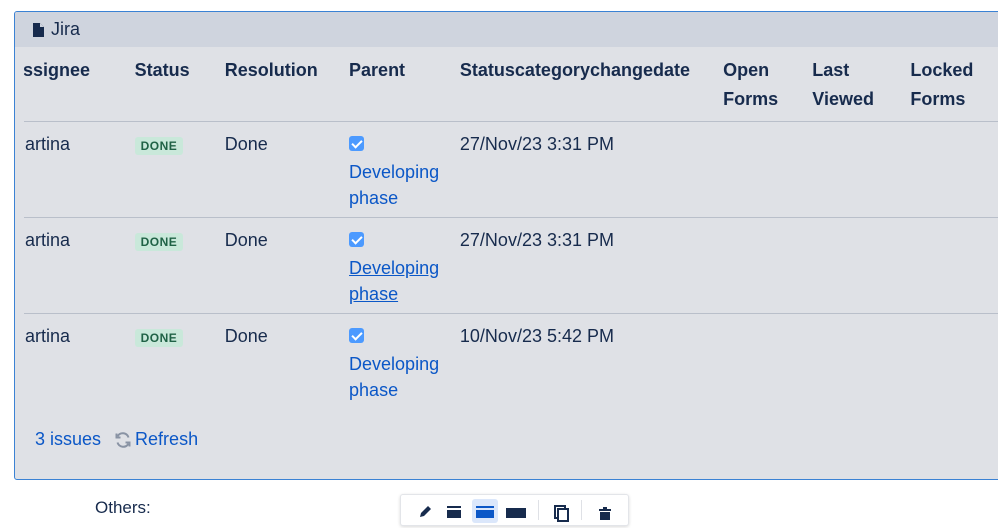  Describe the element at coordinates (123, 439) in the screenshot. I see `refresh-icon` at that location.